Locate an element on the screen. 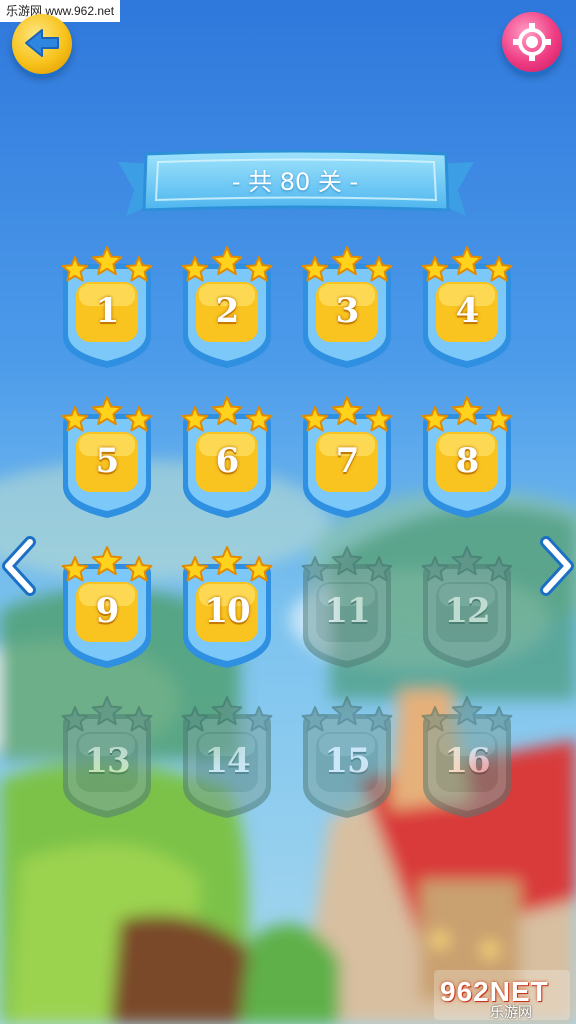  level-button-5: 5 is located at coordinates (107, 461).